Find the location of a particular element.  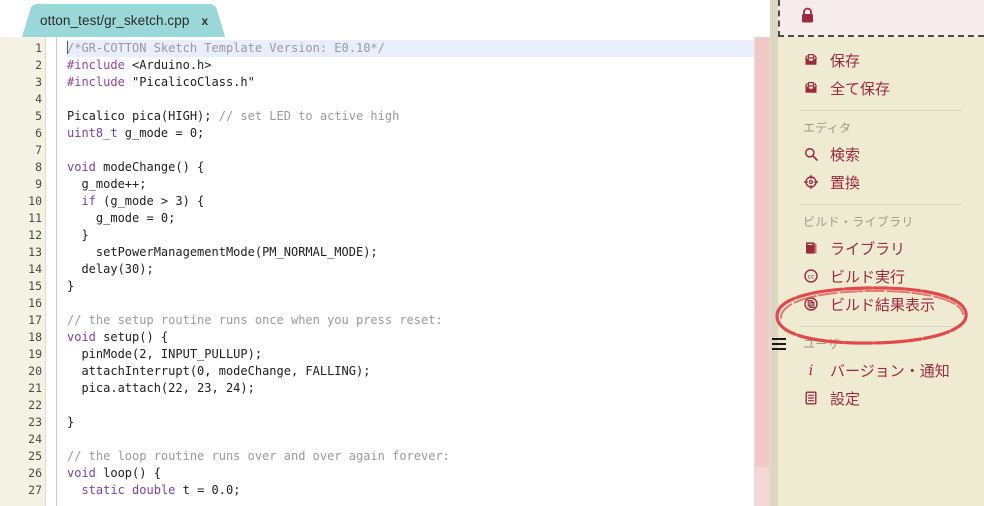

sidebar-item-build-1: cc ビルド実行 is located at coordinates (881, 276).